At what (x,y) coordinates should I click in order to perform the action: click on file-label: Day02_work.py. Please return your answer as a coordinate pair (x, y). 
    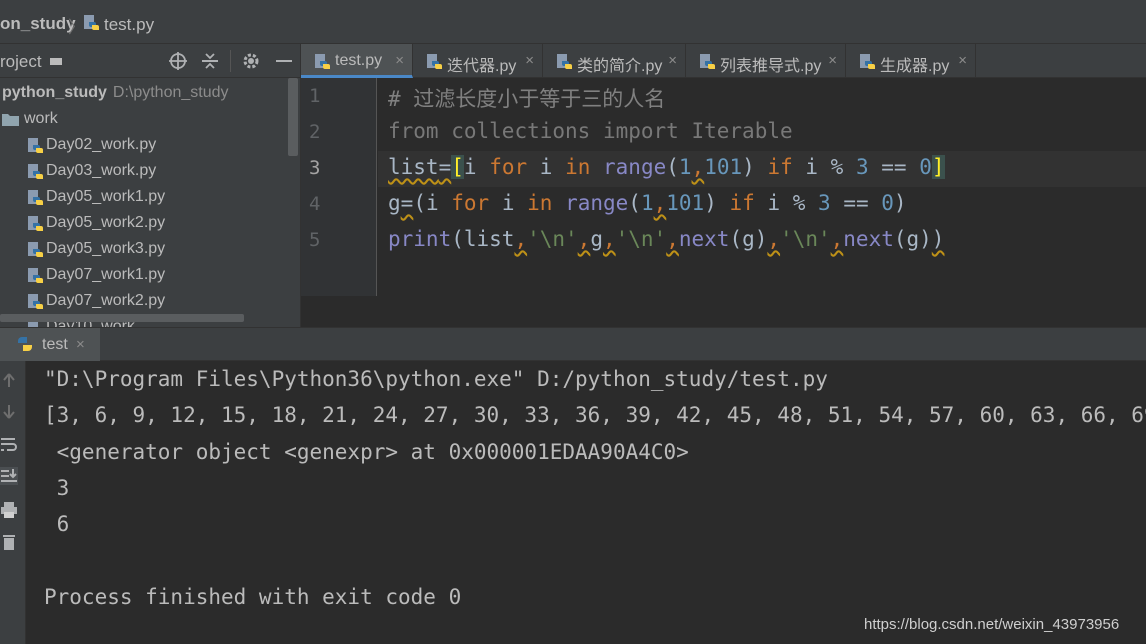
    Looking at the image, I should click on (101, 144).